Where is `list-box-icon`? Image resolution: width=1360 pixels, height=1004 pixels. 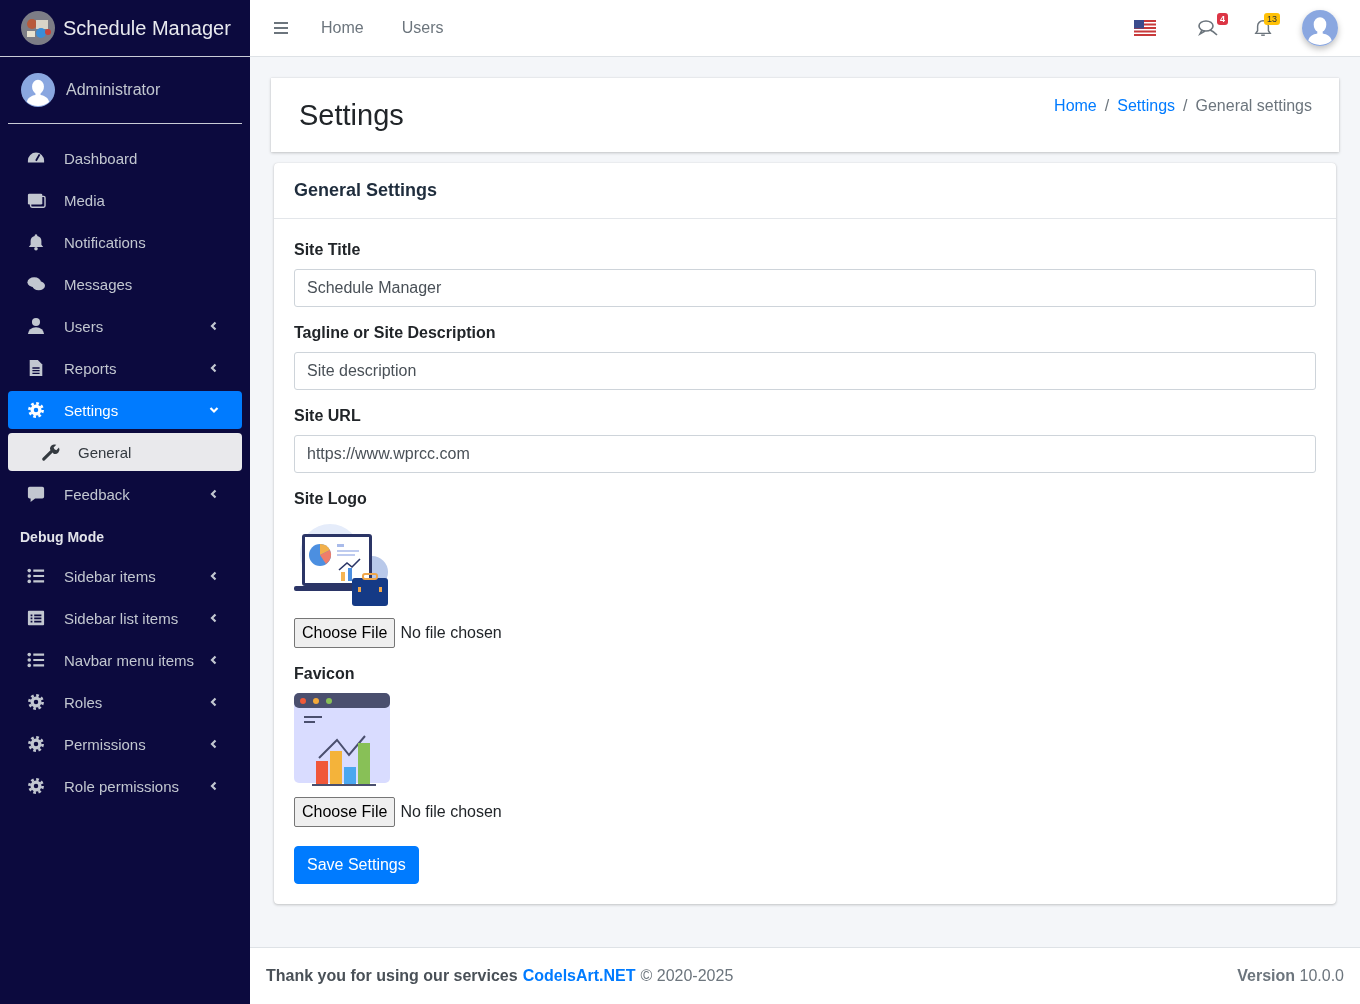 list-box-icon is located at coordinates (36, 618).